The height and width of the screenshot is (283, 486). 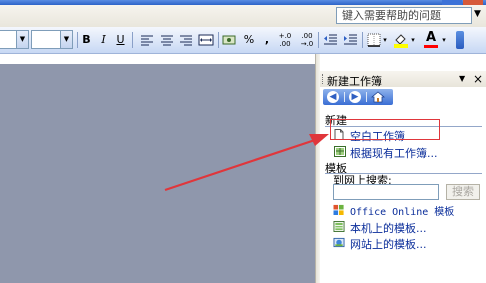 I want to click on grip-icon, so click(x=323, y=79).